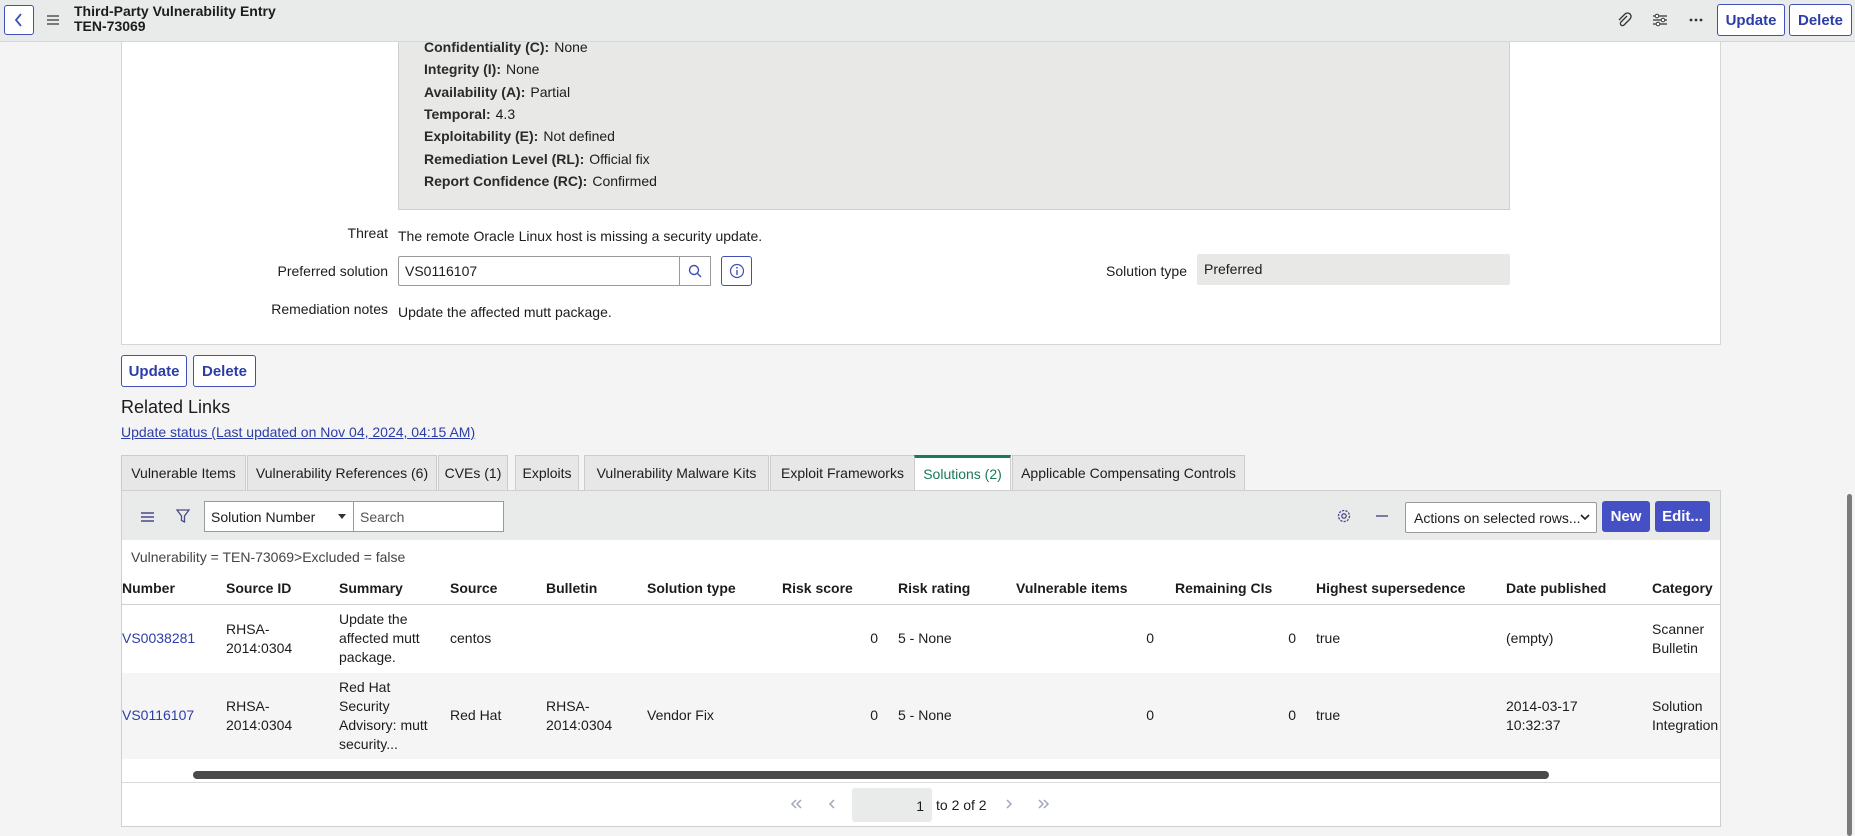  What do you see at coordinates (547, 472) in the screenshot?
I see `tab-exploits: Exploits` at bounding box center [547, 472].